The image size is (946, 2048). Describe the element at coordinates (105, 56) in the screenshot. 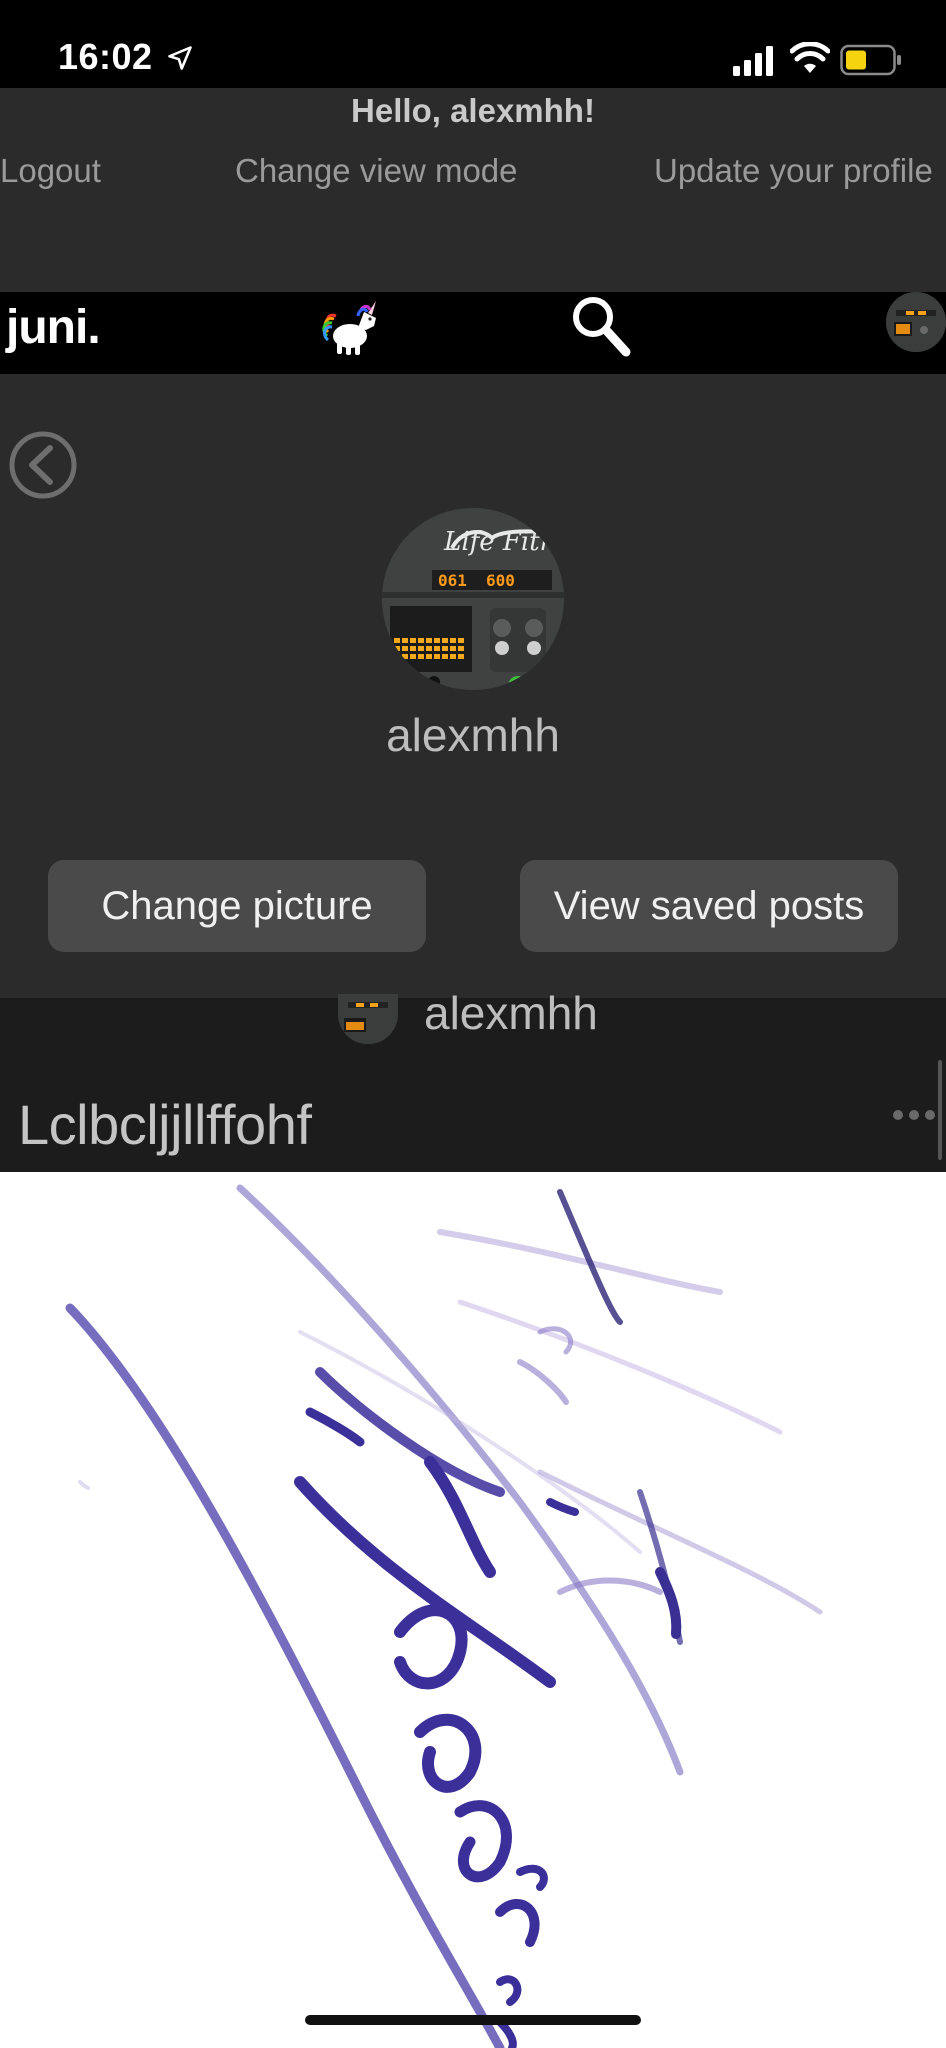

I see `status-time: 16:02` at that location.